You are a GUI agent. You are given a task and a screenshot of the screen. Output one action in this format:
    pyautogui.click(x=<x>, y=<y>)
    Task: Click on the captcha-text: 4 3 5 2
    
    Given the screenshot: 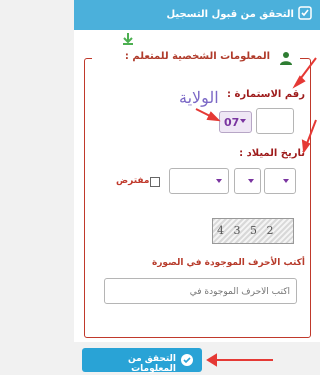 What is the action you would take?
    pyautogui.click(x=247, y=230)
    